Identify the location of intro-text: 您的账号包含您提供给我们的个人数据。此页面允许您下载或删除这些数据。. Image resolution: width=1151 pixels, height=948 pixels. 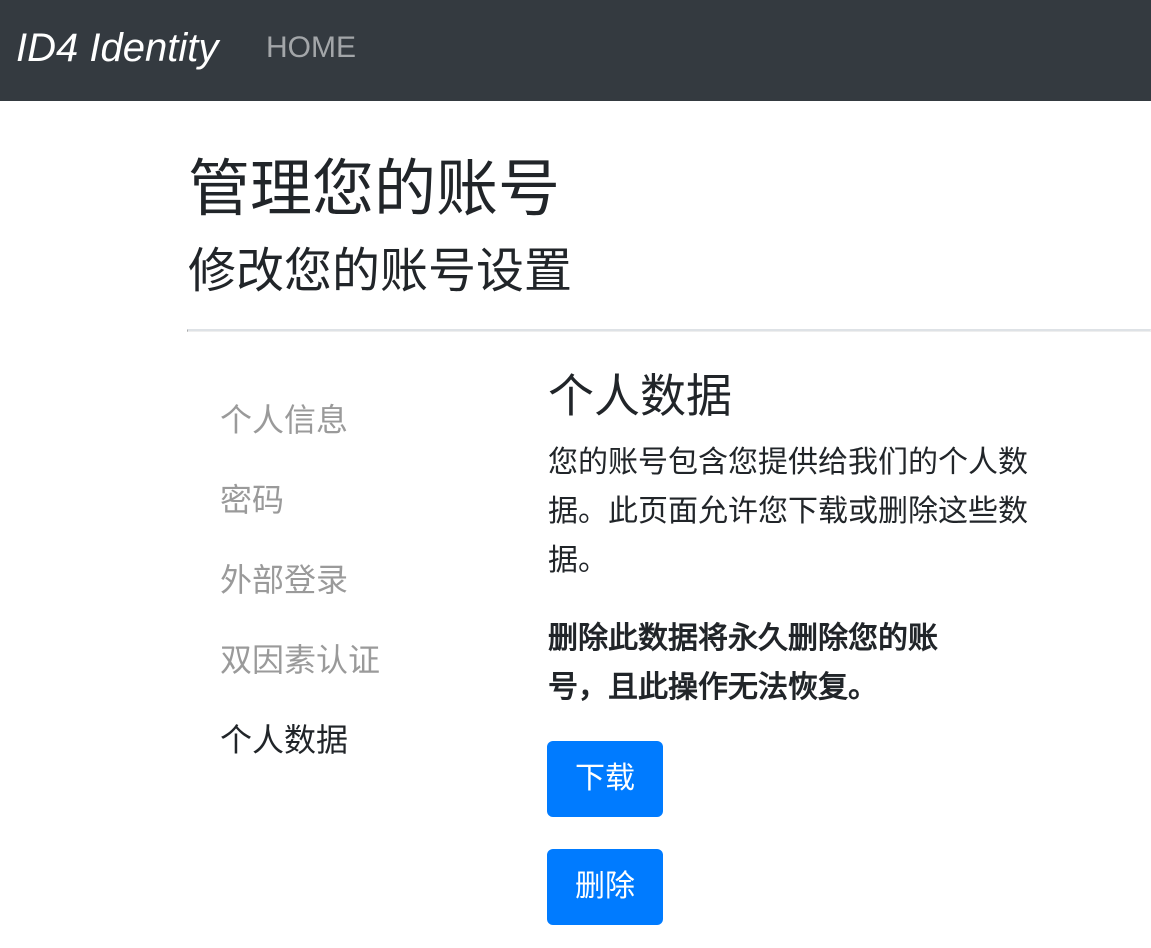
(788, 511).